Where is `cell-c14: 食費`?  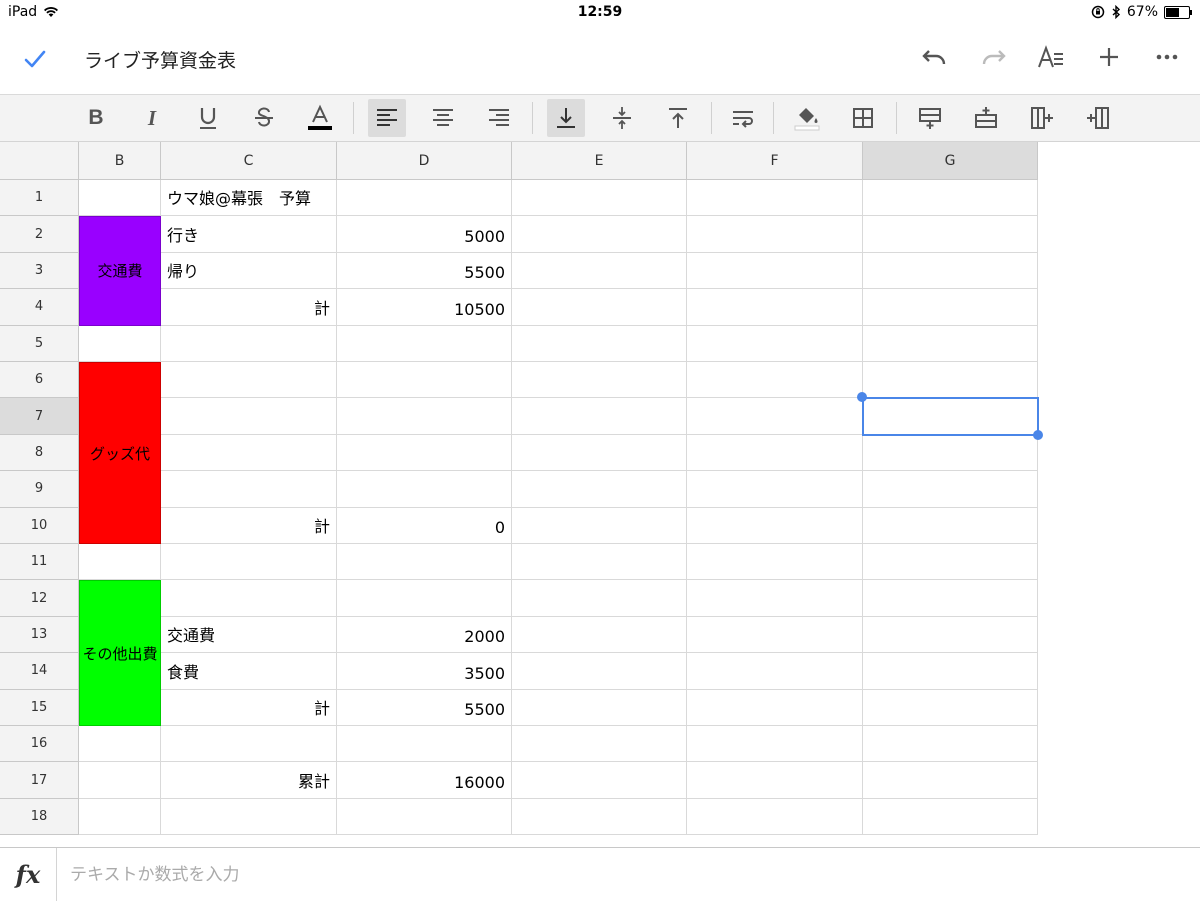 cell-c14: 食費 is located at coordinates (249, 671).